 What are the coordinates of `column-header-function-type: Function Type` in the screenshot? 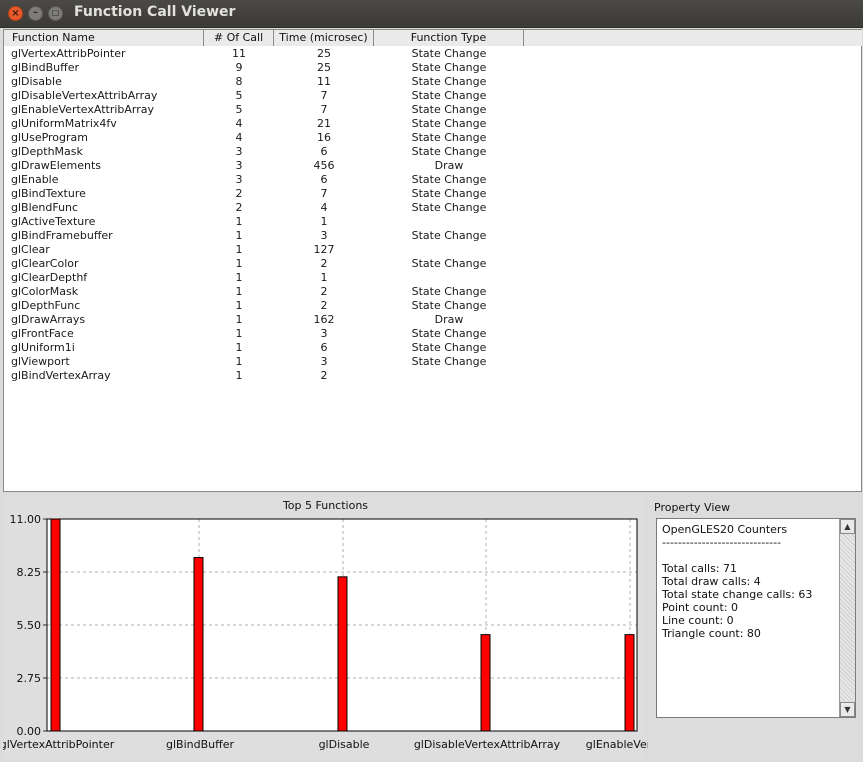 It's located at (449, 38).